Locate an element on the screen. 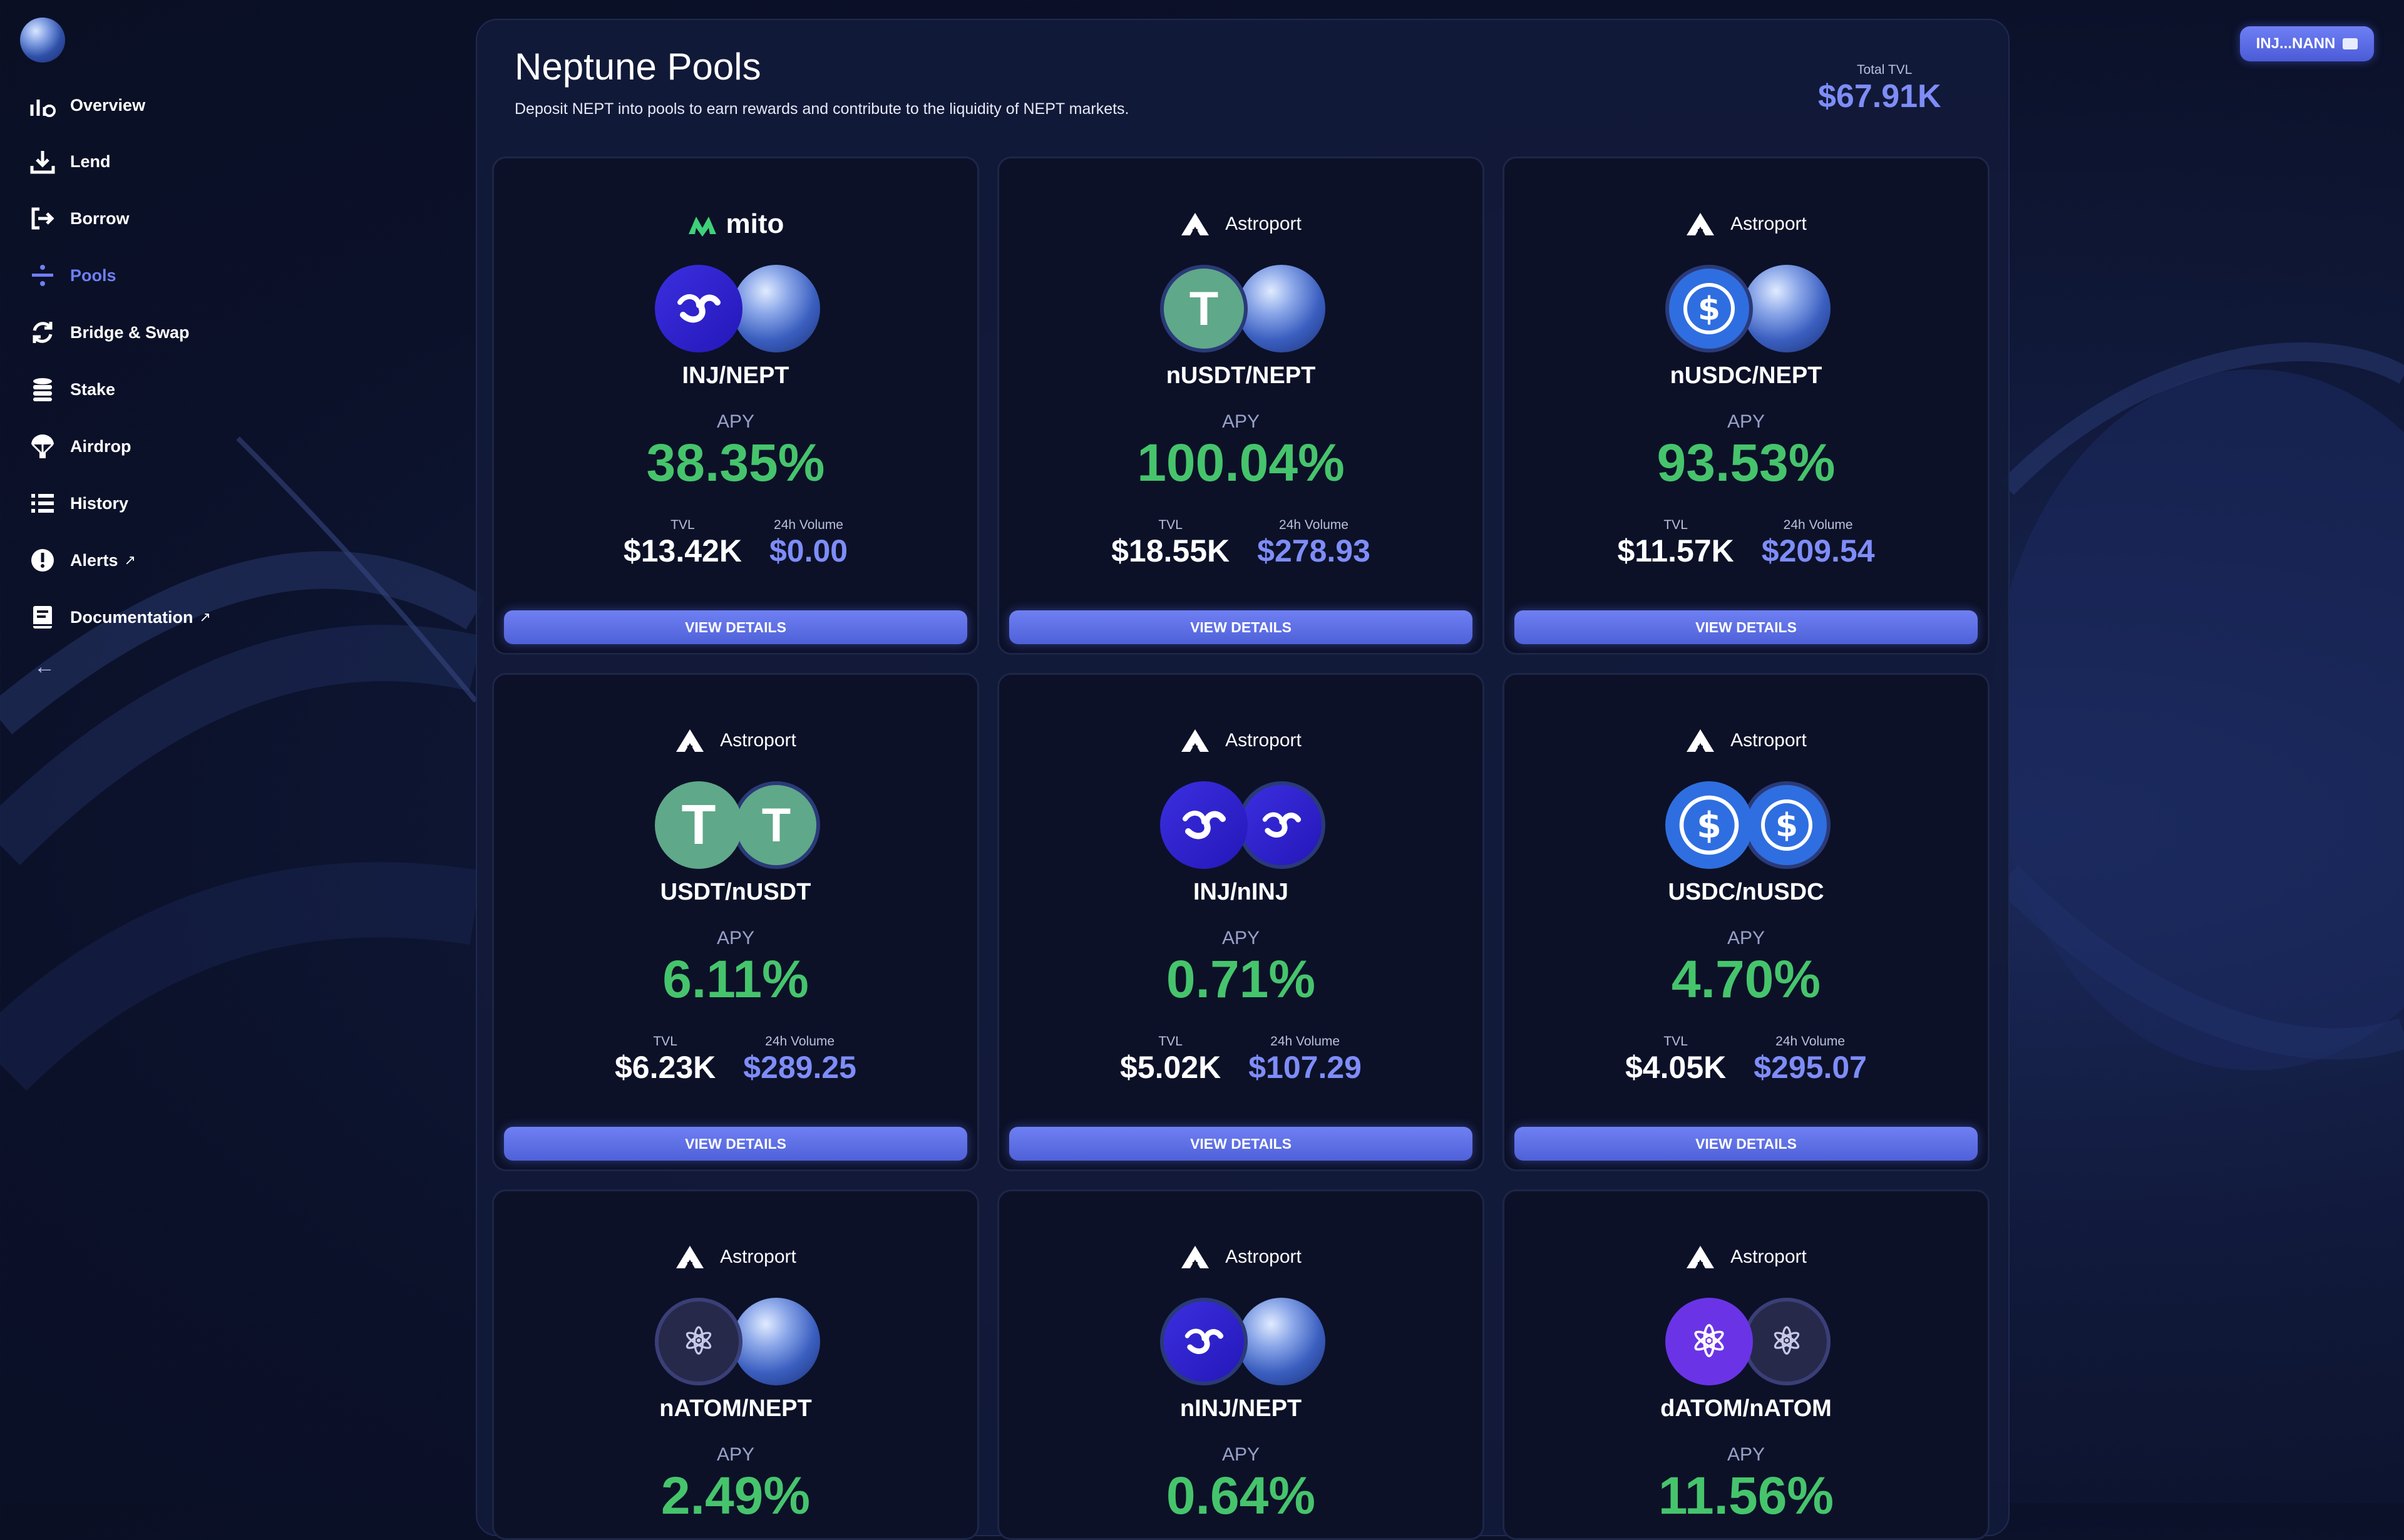 The image size is (2404, 1540). sidebar-item-airdrop: Airdrop is located at coordinates (79, 446).